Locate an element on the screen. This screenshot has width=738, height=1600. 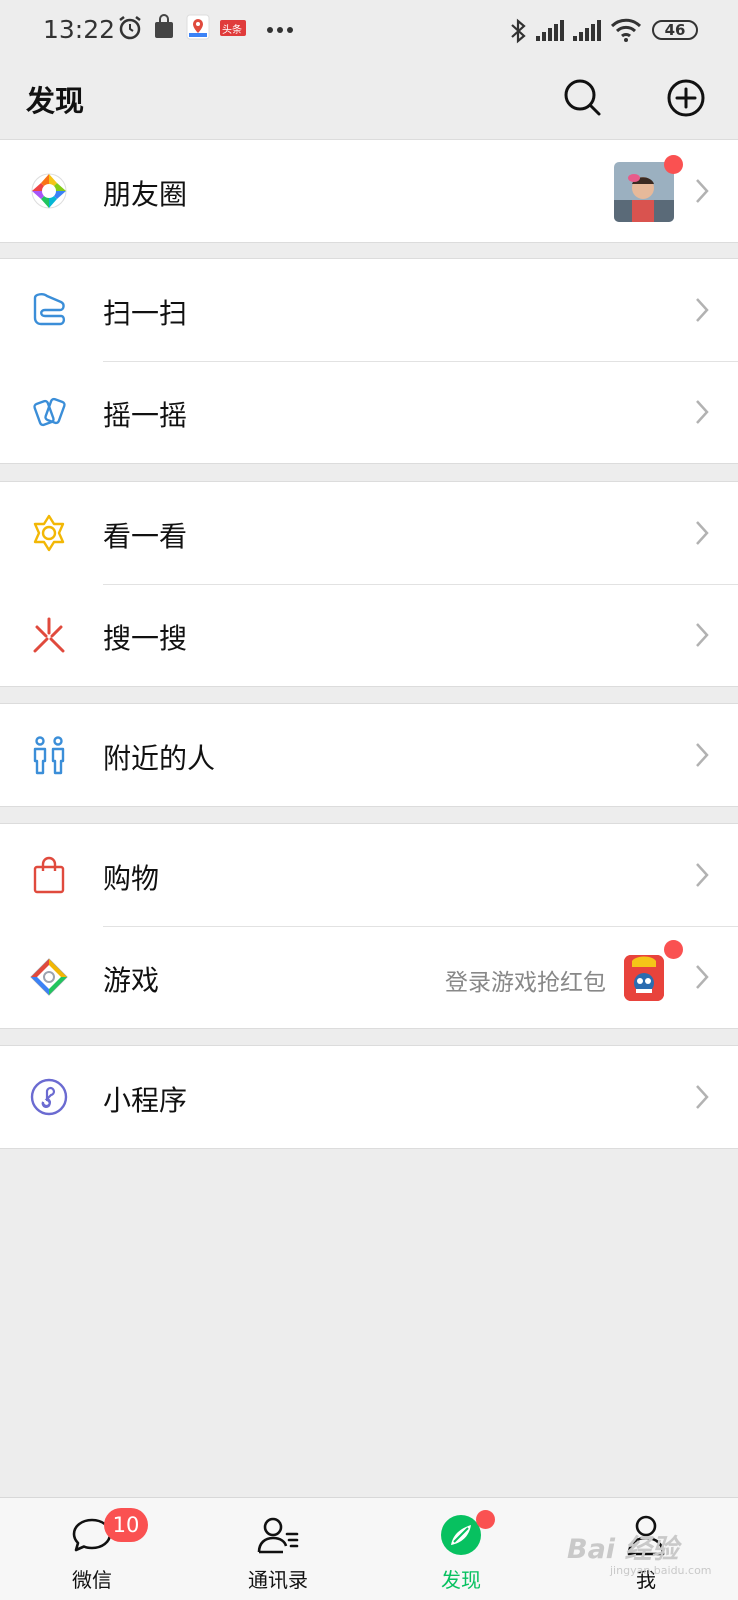
group-look-search: 看一看 搜一搜 is located at coordinates (369, 584).